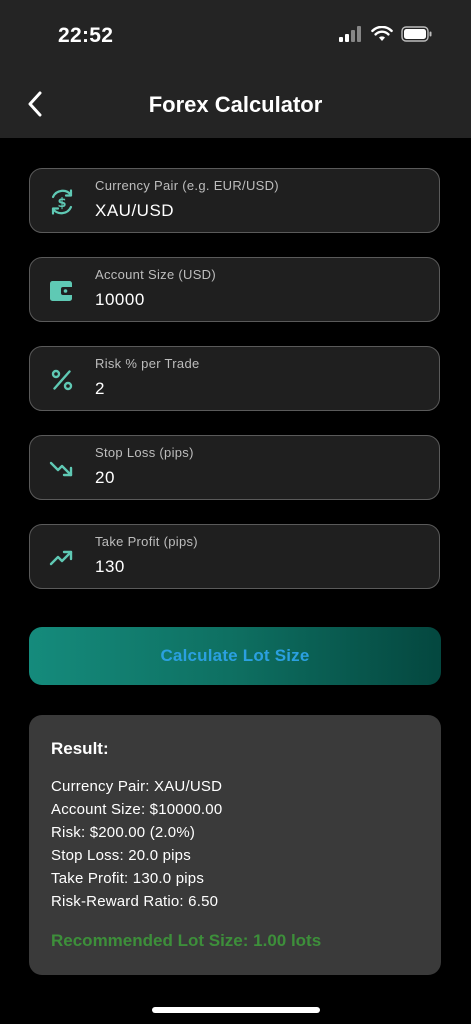  I want to click on trending-down-icon, so click(62, 469).